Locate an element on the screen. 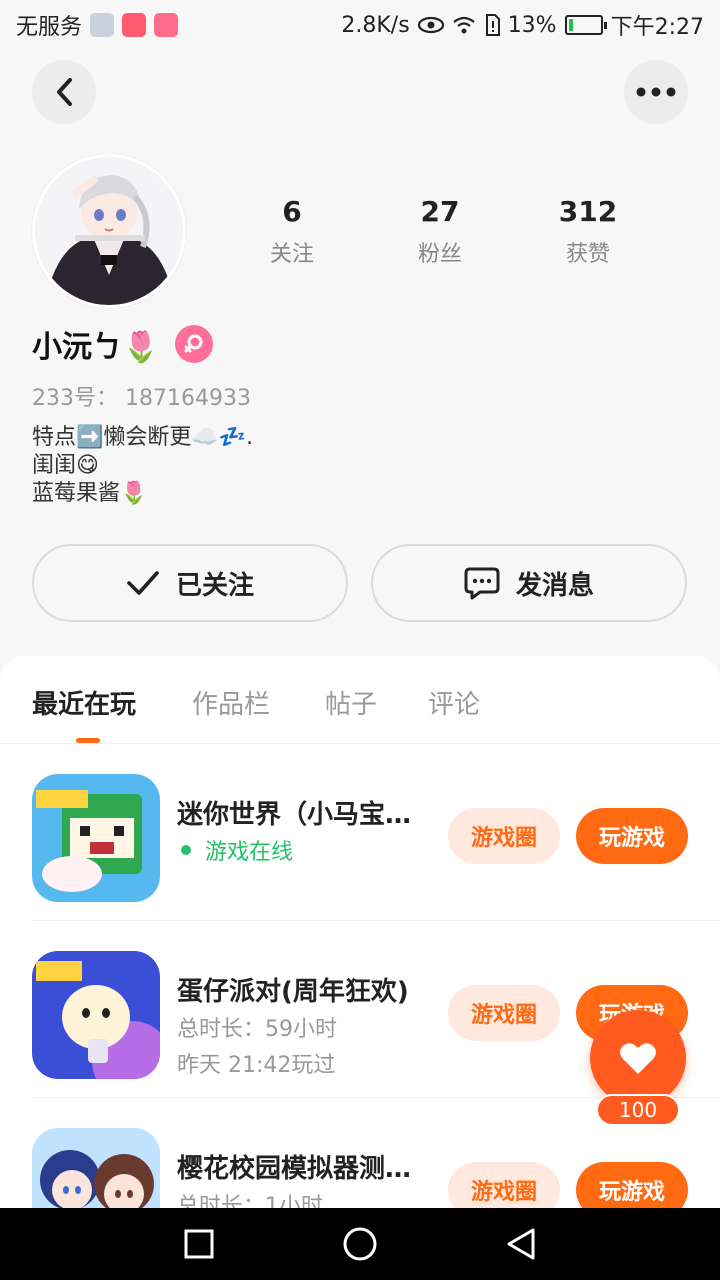 The height and width of the screenshot is (1280, 720). bio-line: 闺闺😋 is located at coordinates (65, 465).